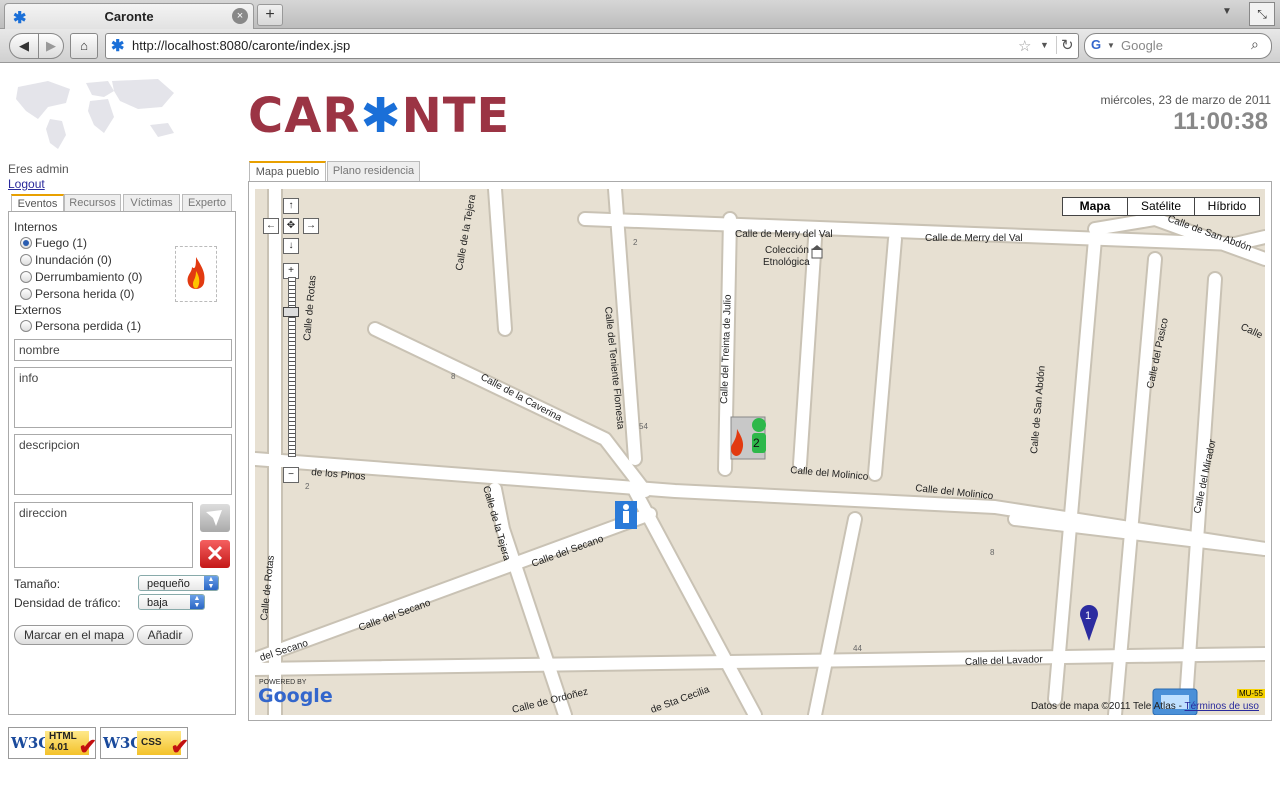 This screenshot has width=1280, height=800. I want to click on magnifier-icon: ⌕, so click(1255, 44).